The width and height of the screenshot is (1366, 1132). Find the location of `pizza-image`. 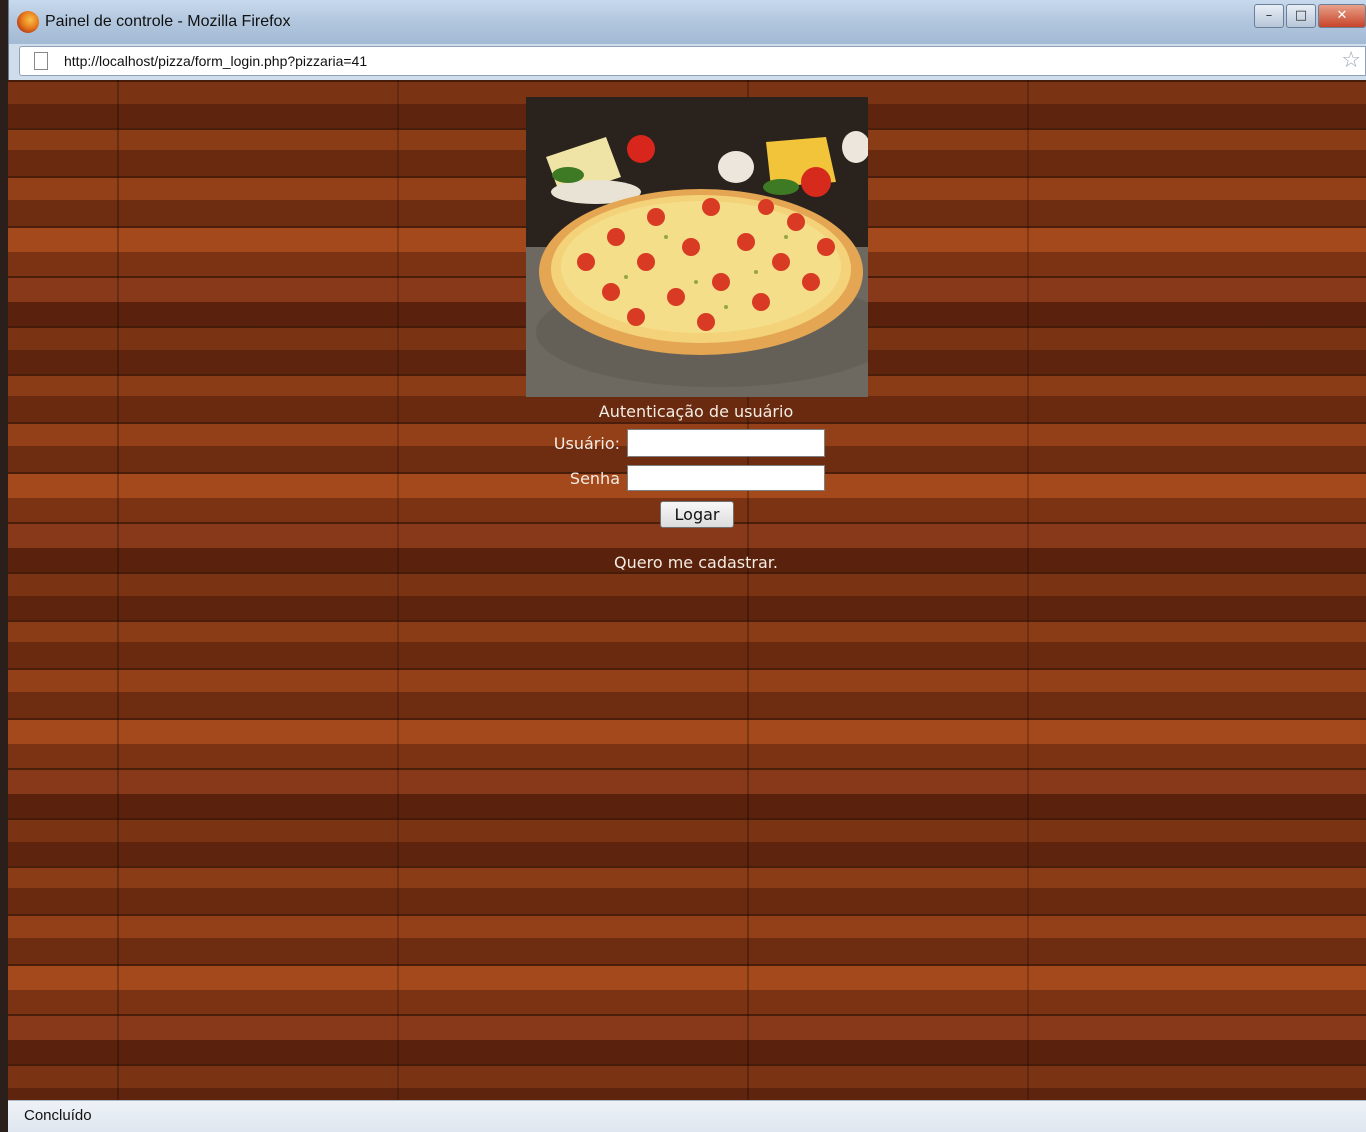

pizza-image is located at coordinates (697, 247).